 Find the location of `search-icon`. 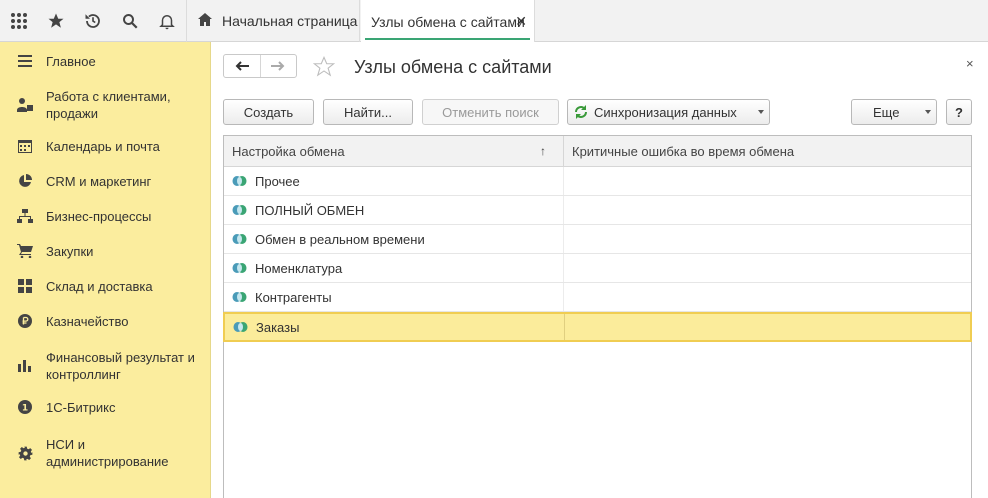

search-icon is located at coordinates (129, 21).